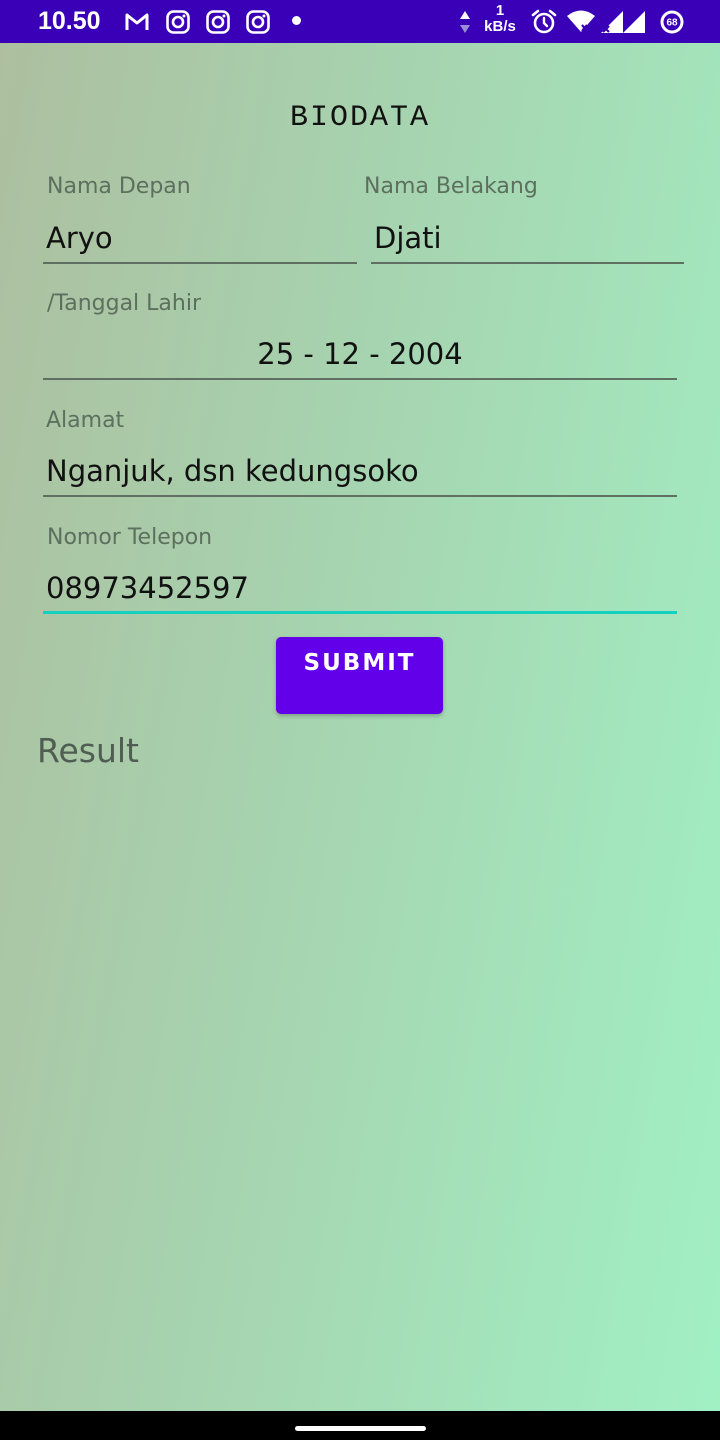  What do you see at coordinates (200, 241) in the screenshot?
I see `first-name-input: Aryo` at bounding box center [200, 241].